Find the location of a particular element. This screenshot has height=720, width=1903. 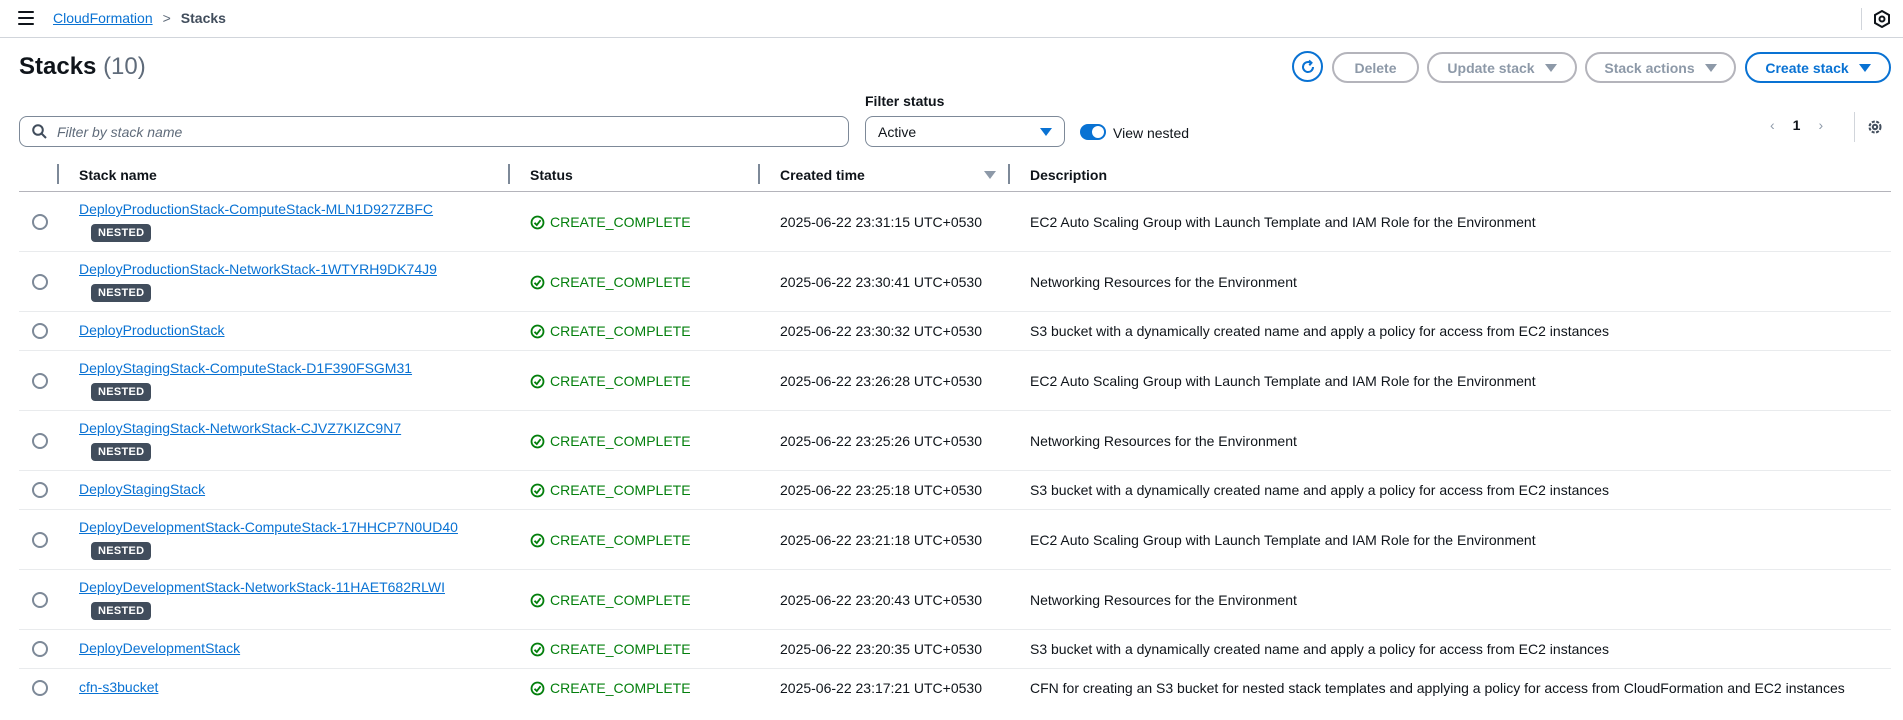

search-input is located at coordinates (447, 131).